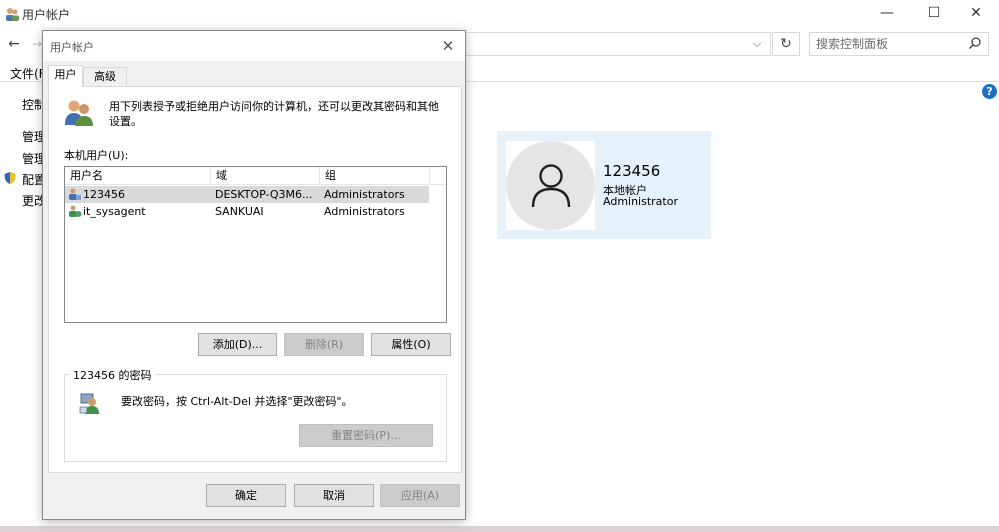 The height and width of the screenshot is (532, 999). What do you see at coordinates (112, 375) in the screenshot?
I see `password-group-legend: 123456 的密码` at bounding box center [112, 375].